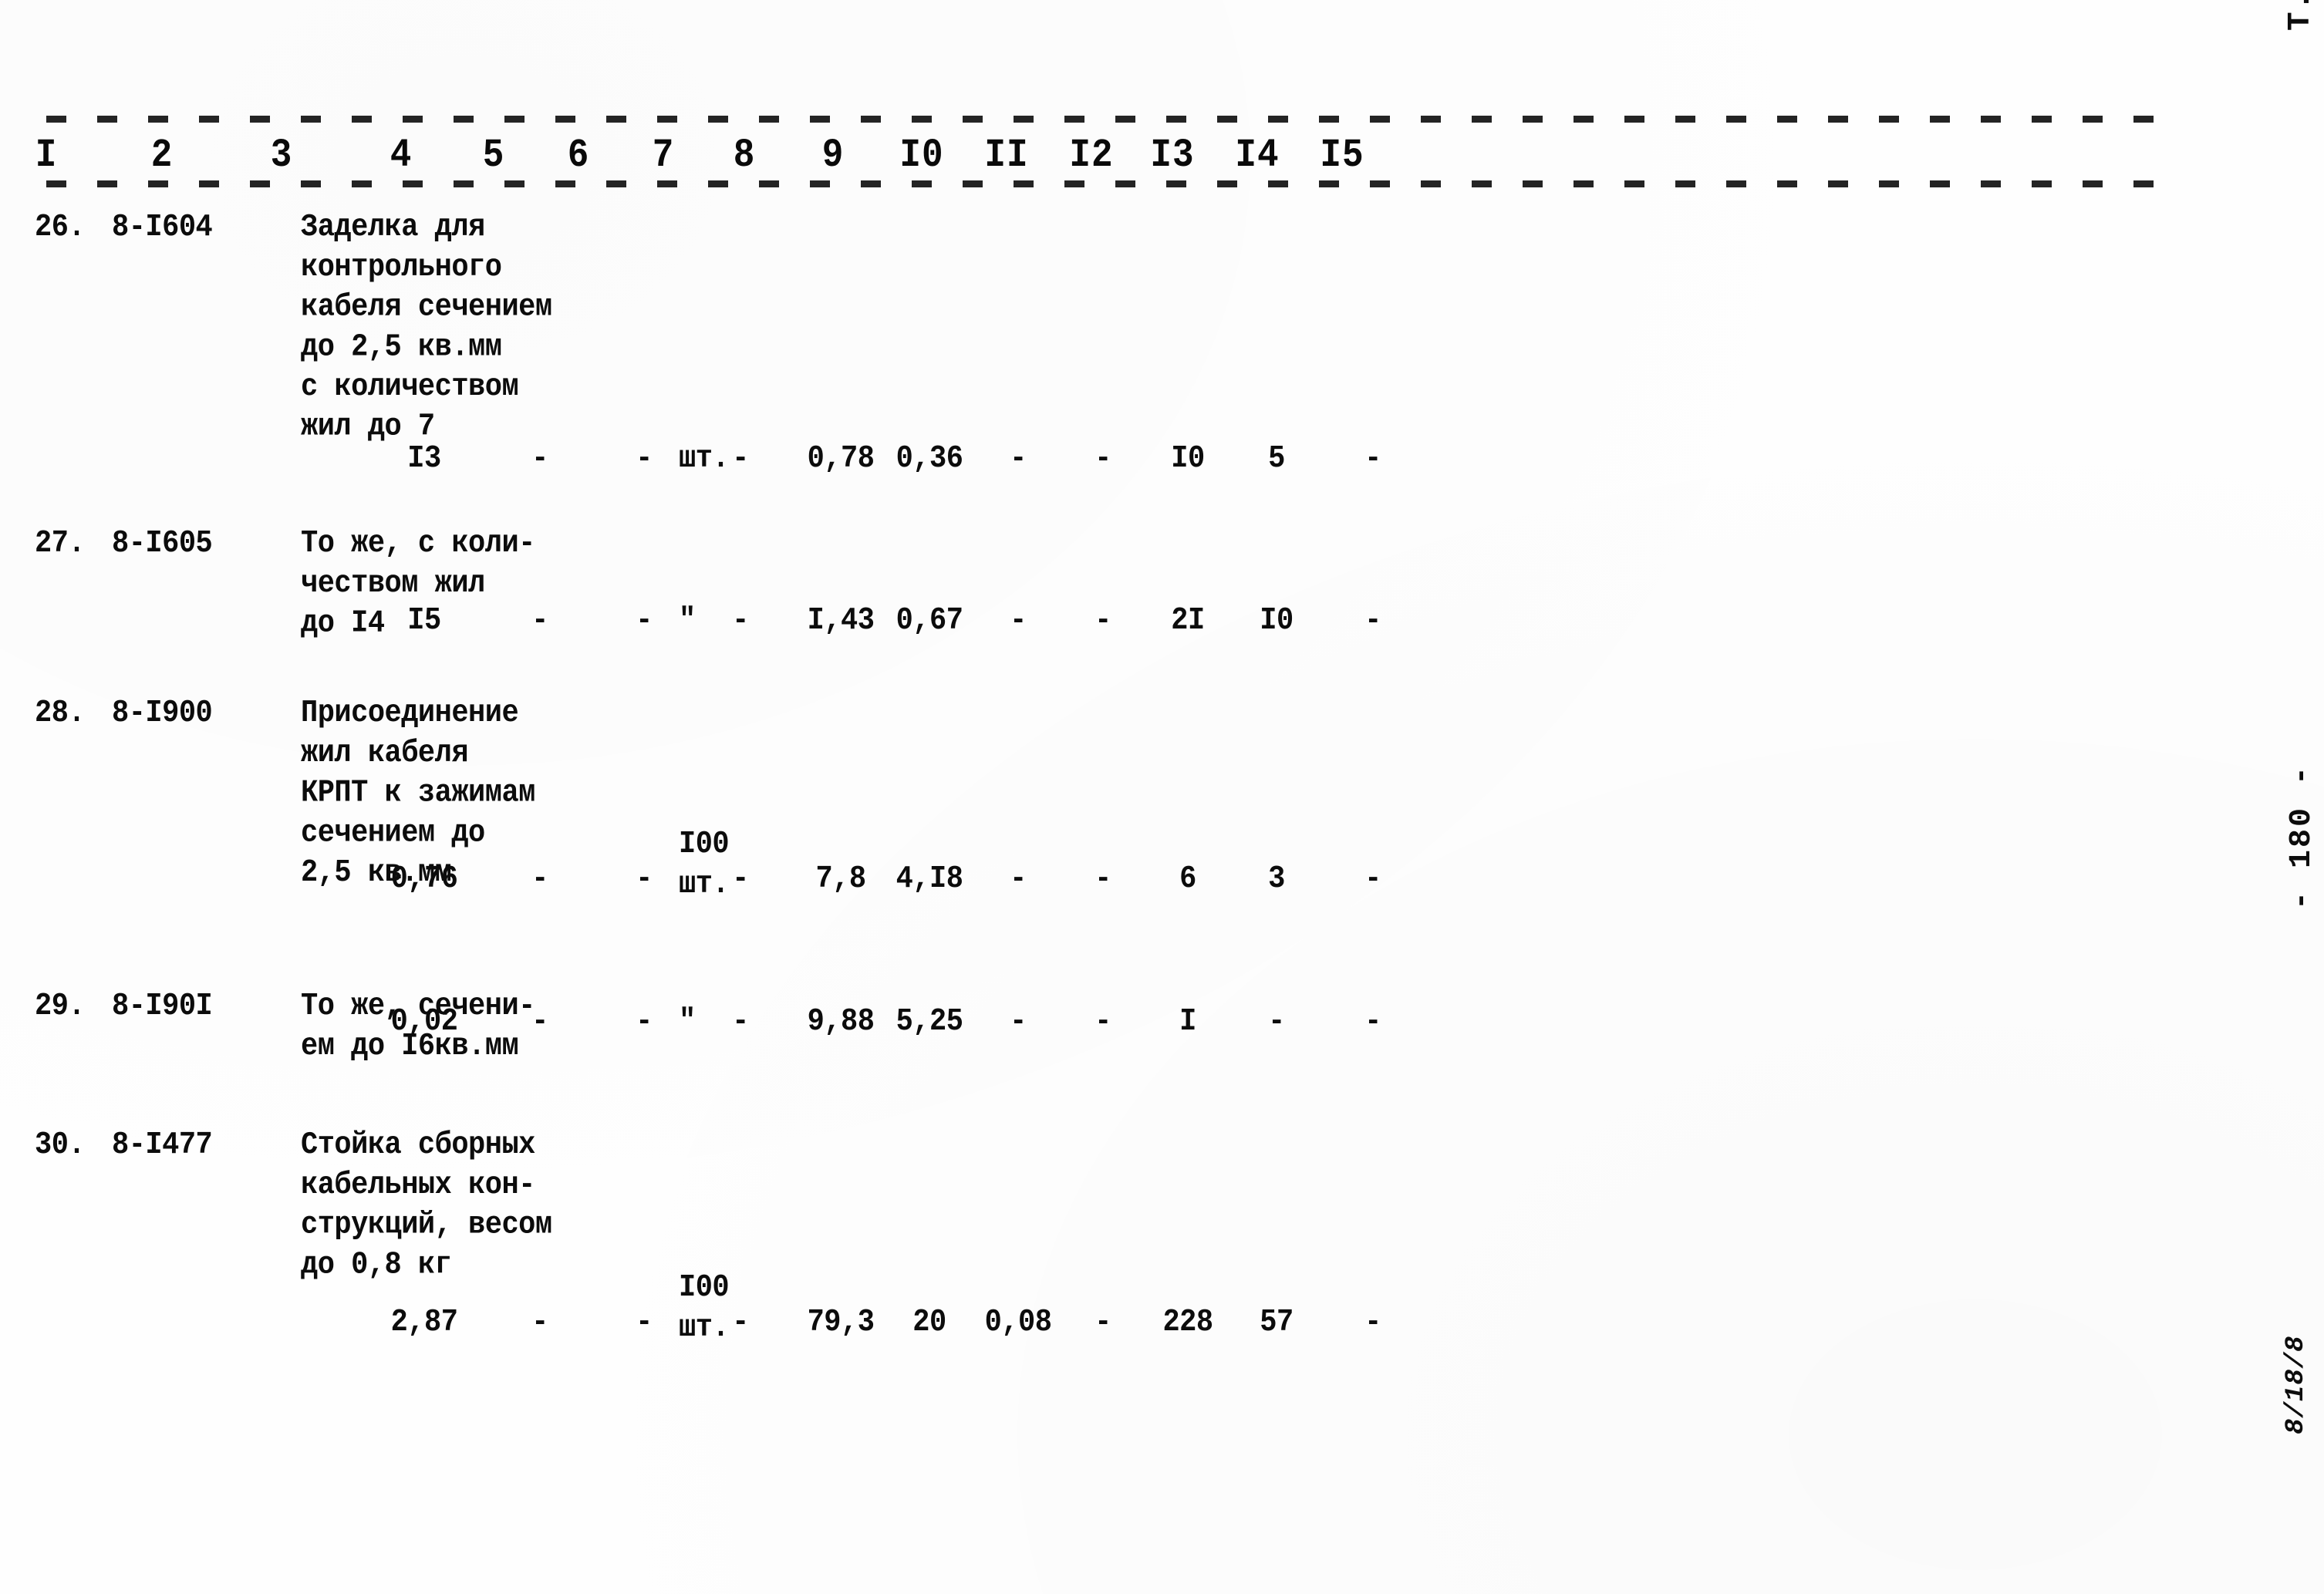 This screenshot has width=2324, height=1594. What do you see at coordinates (1172, 156) in the screenshot?
I see `column-header-13: I3` at bounding box center [1172, 156].